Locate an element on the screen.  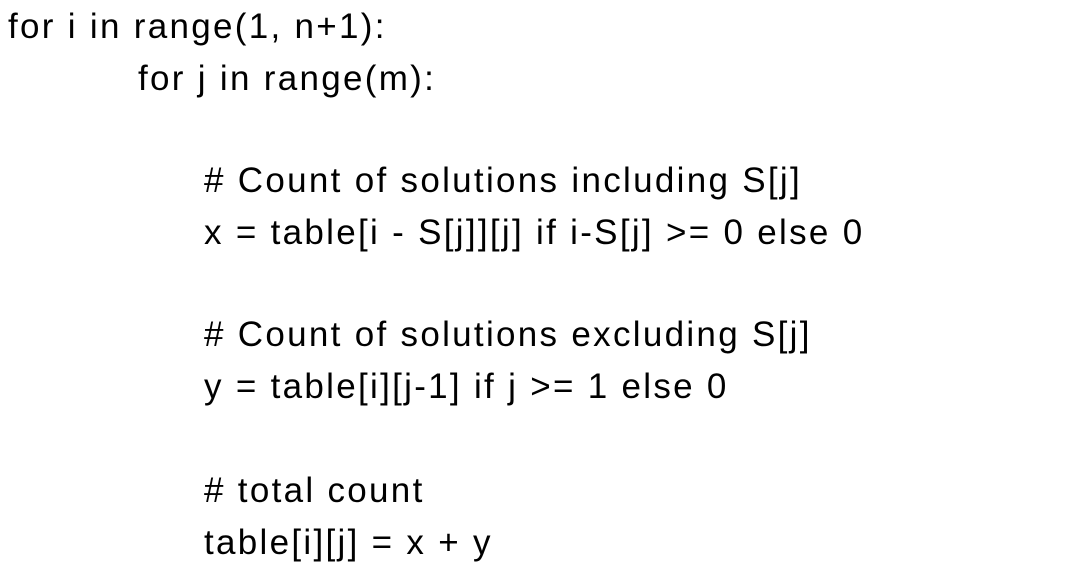
code-line-outer-loop: for i in range(1, n+1): is located at coordinates (197, 26).